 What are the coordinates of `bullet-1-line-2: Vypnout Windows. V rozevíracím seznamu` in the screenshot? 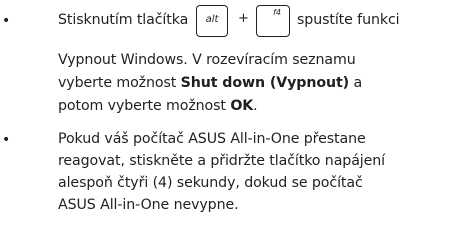 It's located at (207, 60).